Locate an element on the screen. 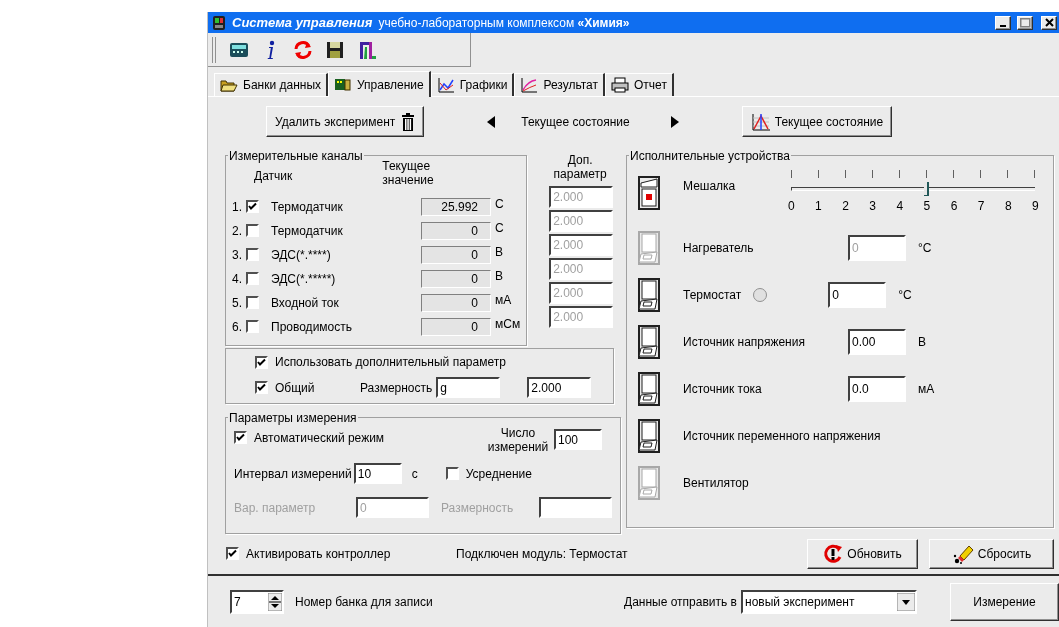 Image resolution: width=1059 pixels, height=627 pixels. tab: Банки данных is located at coordinates (271, 84).